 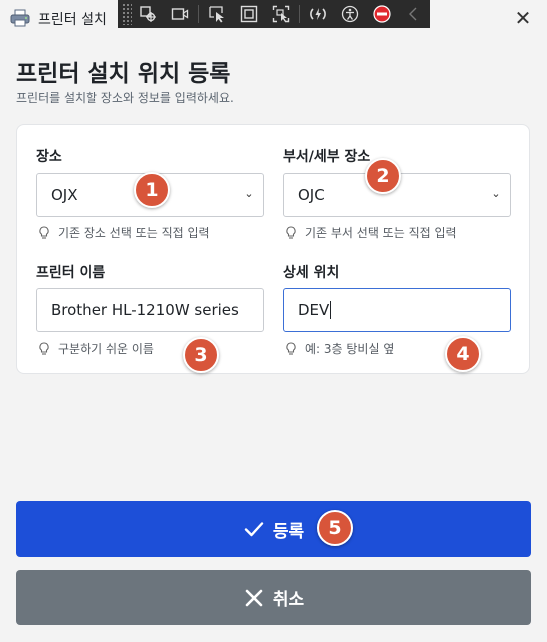 I want to click on register-button: 등록, so click(x=273, y=529).